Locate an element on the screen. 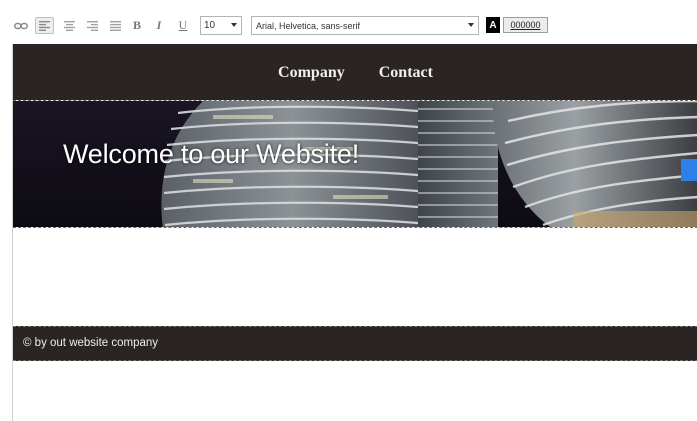 This screenshot has height=421, width=697. align-justify-button is located at coordinates (115, 25).